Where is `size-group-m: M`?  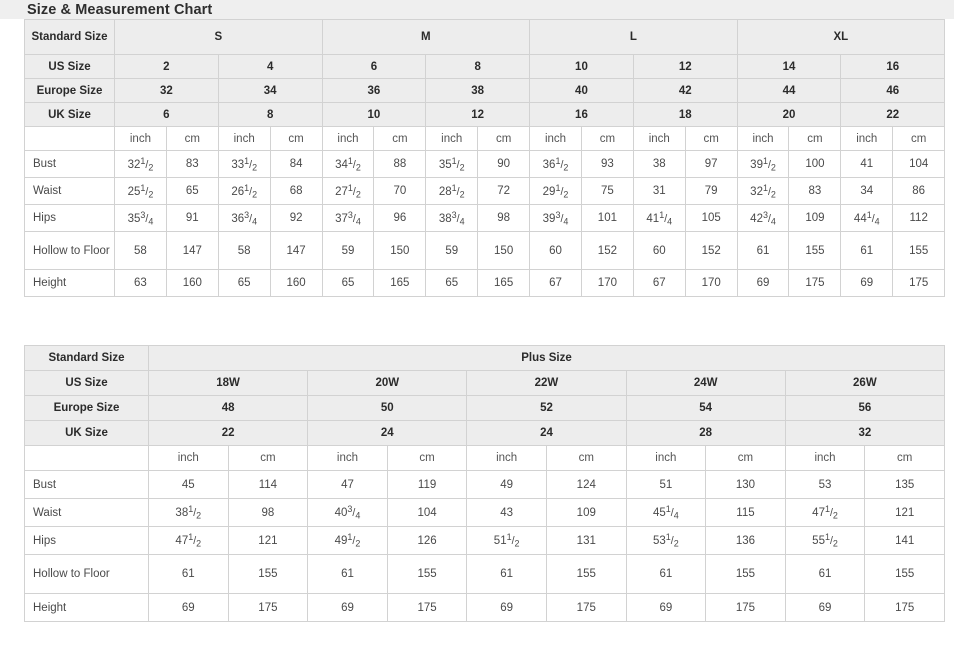
size-group-m: M is located at coordinates (426, 37).